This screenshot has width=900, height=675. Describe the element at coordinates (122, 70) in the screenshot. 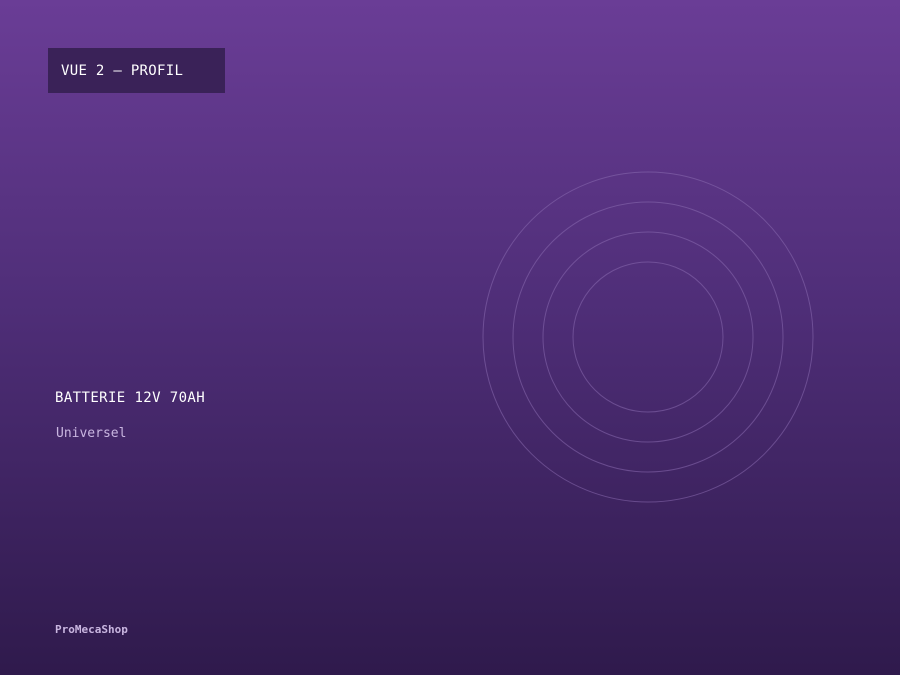

I see `view-badge-label: VUE 2 — PROFIL` at that location.